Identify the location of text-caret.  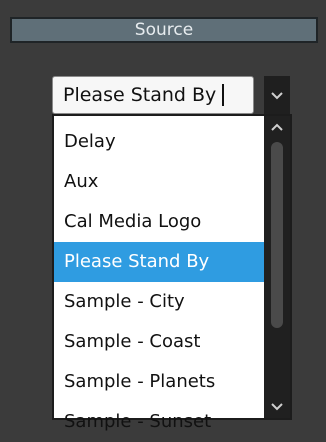
(223, 95).